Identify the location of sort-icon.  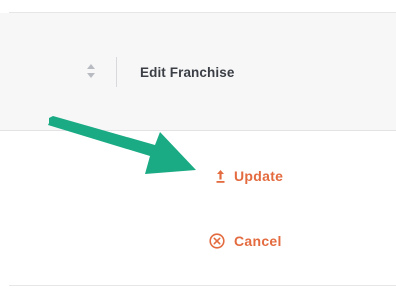
(91, 71).